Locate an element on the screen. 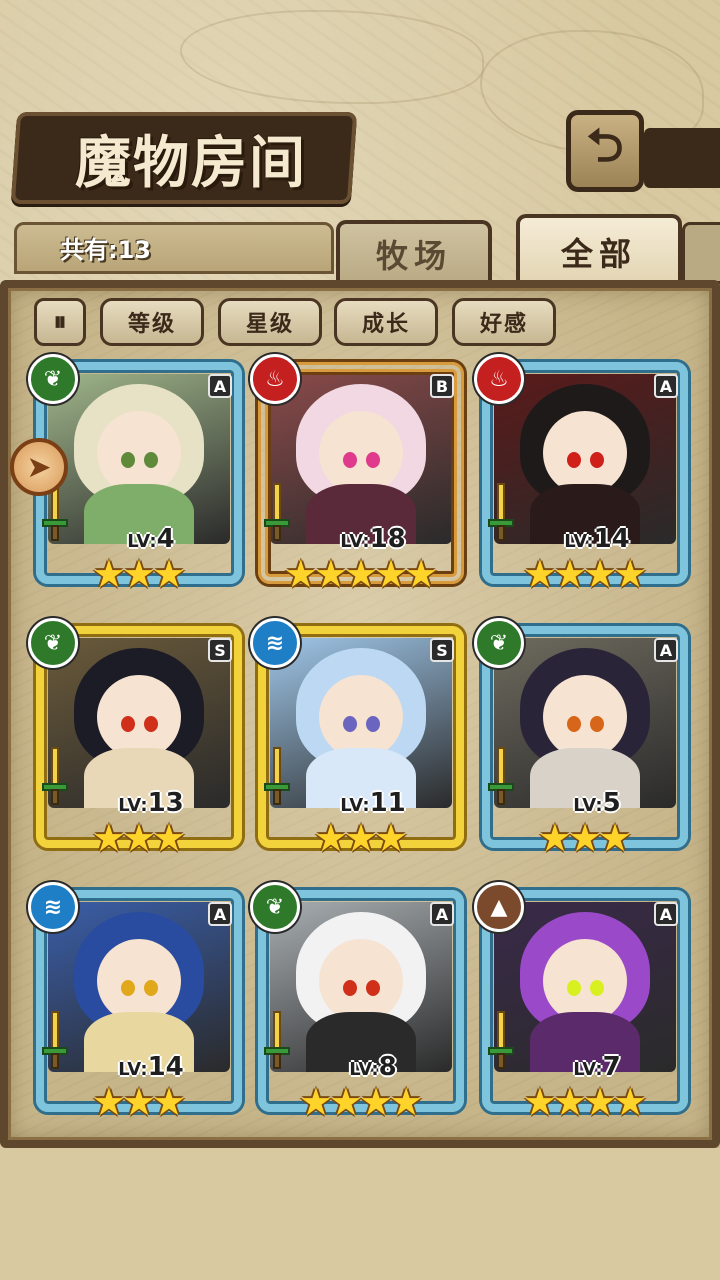 The image size is (720, 1280). level-value: 8 is located at coordinates (387, 1067).